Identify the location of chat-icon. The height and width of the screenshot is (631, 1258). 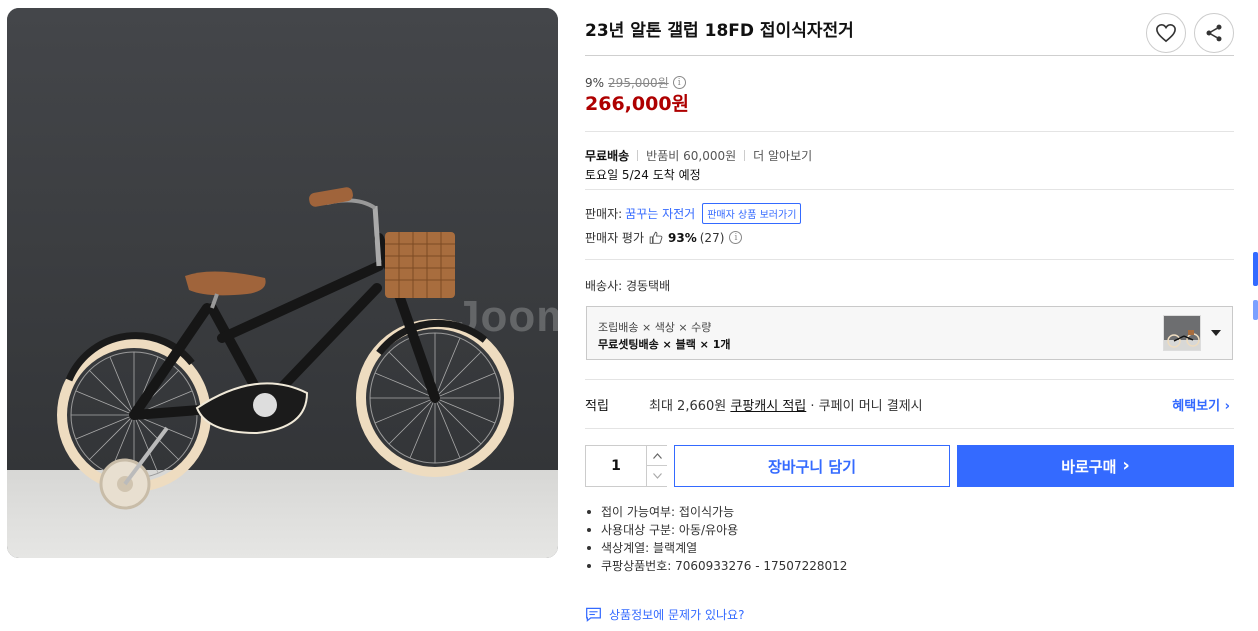
(593, 614).